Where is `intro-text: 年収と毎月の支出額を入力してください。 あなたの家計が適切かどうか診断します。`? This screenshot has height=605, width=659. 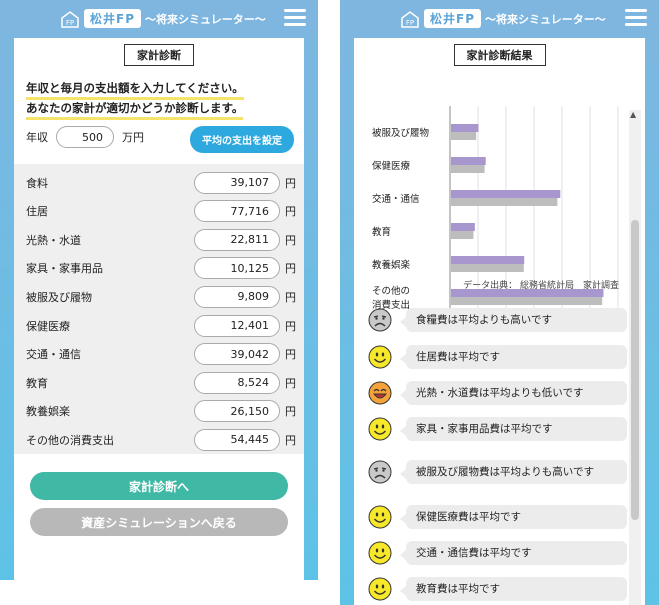
intro-text: 年収と毎月の支出額を入力してください。 あなたの家計が適切かどうか診断します。 is located at coordinates (135, 100).